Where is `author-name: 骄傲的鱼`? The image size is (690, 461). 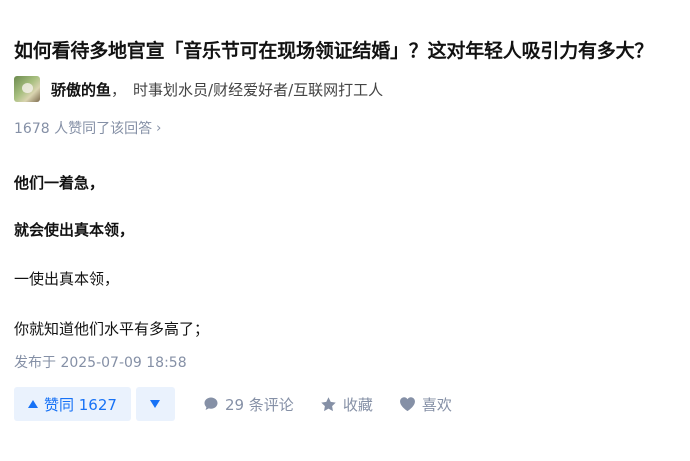 author-name: 骄傲的鱼 is located at coordinates (81, 89).